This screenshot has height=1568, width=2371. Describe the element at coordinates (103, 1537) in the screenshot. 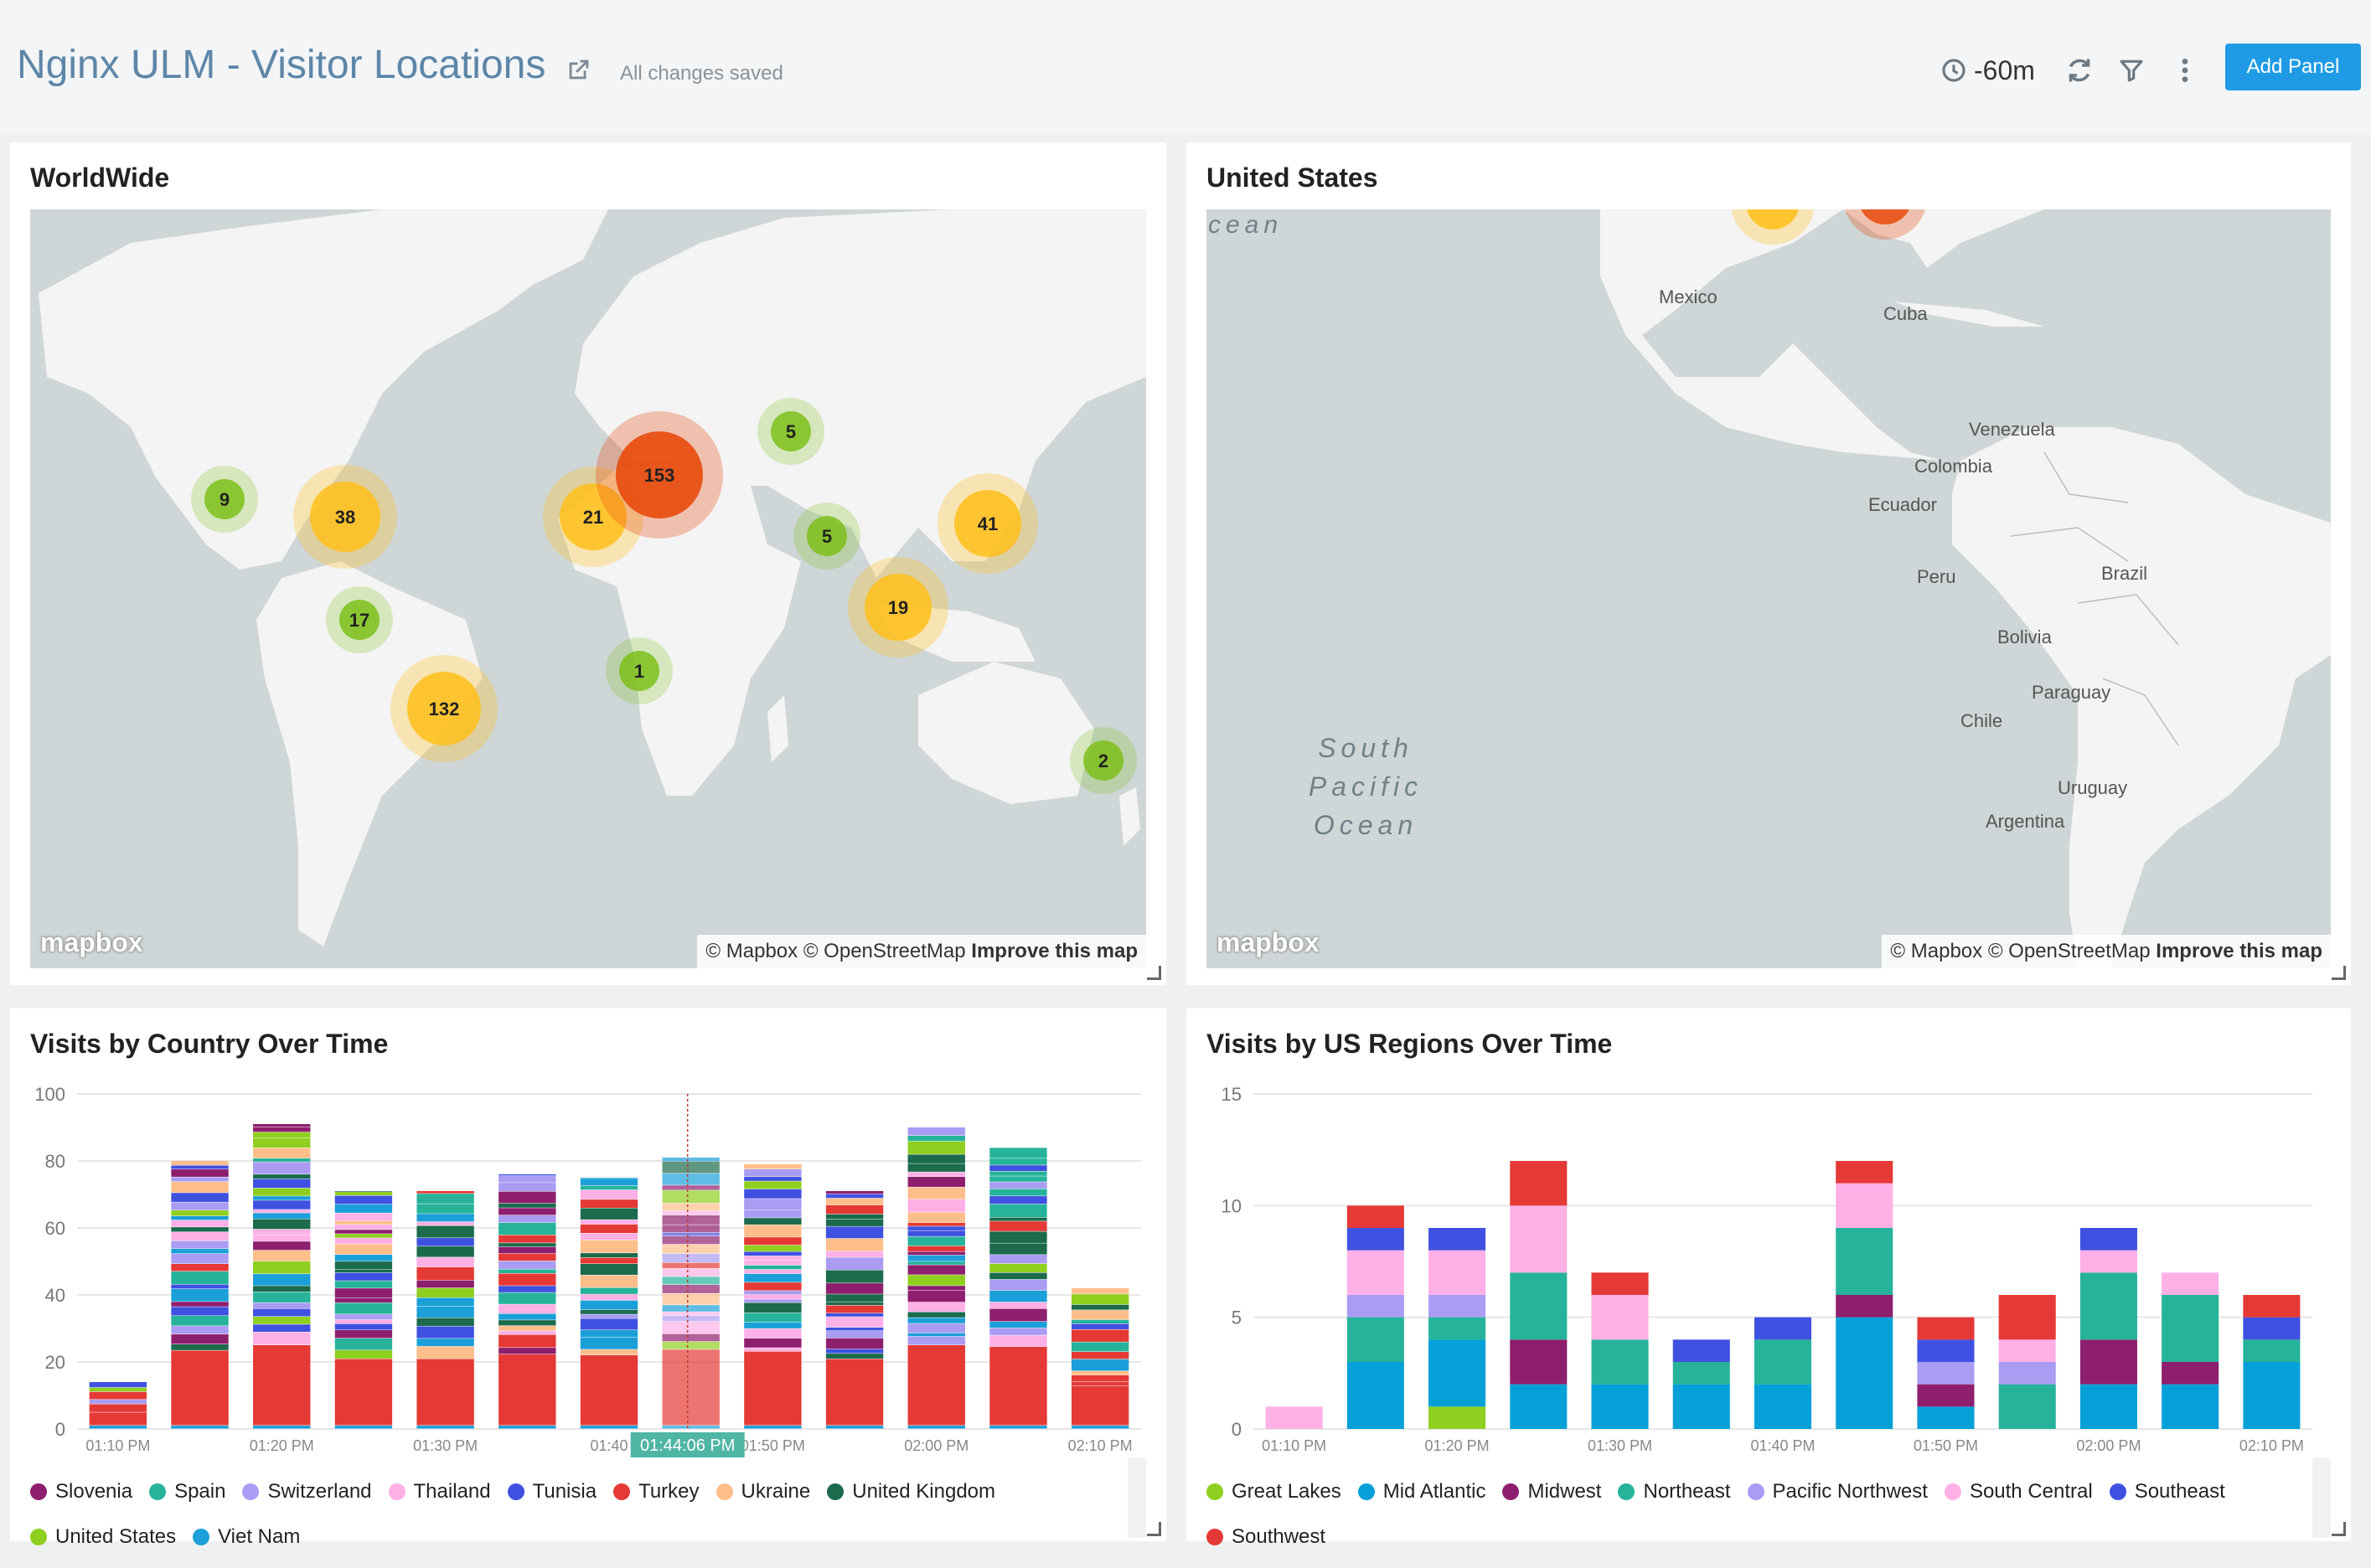

I see `legend-item: United States` at that location.